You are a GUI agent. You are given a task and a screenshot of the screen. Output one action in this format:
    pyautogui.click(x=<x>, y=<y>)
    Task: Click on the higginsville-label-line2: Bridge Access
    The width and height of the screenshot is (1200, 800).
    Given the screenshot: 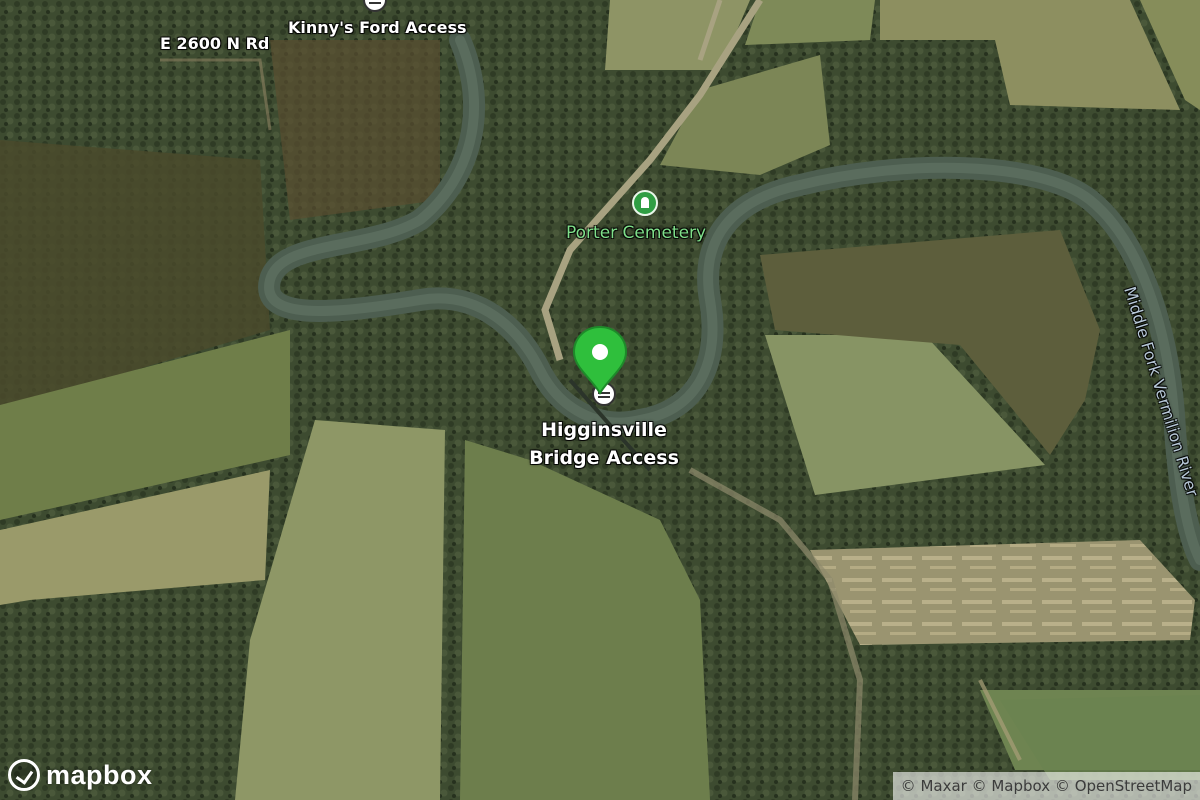 What is the action you would take?
    pyautogui.click(x=604, y=458)
    